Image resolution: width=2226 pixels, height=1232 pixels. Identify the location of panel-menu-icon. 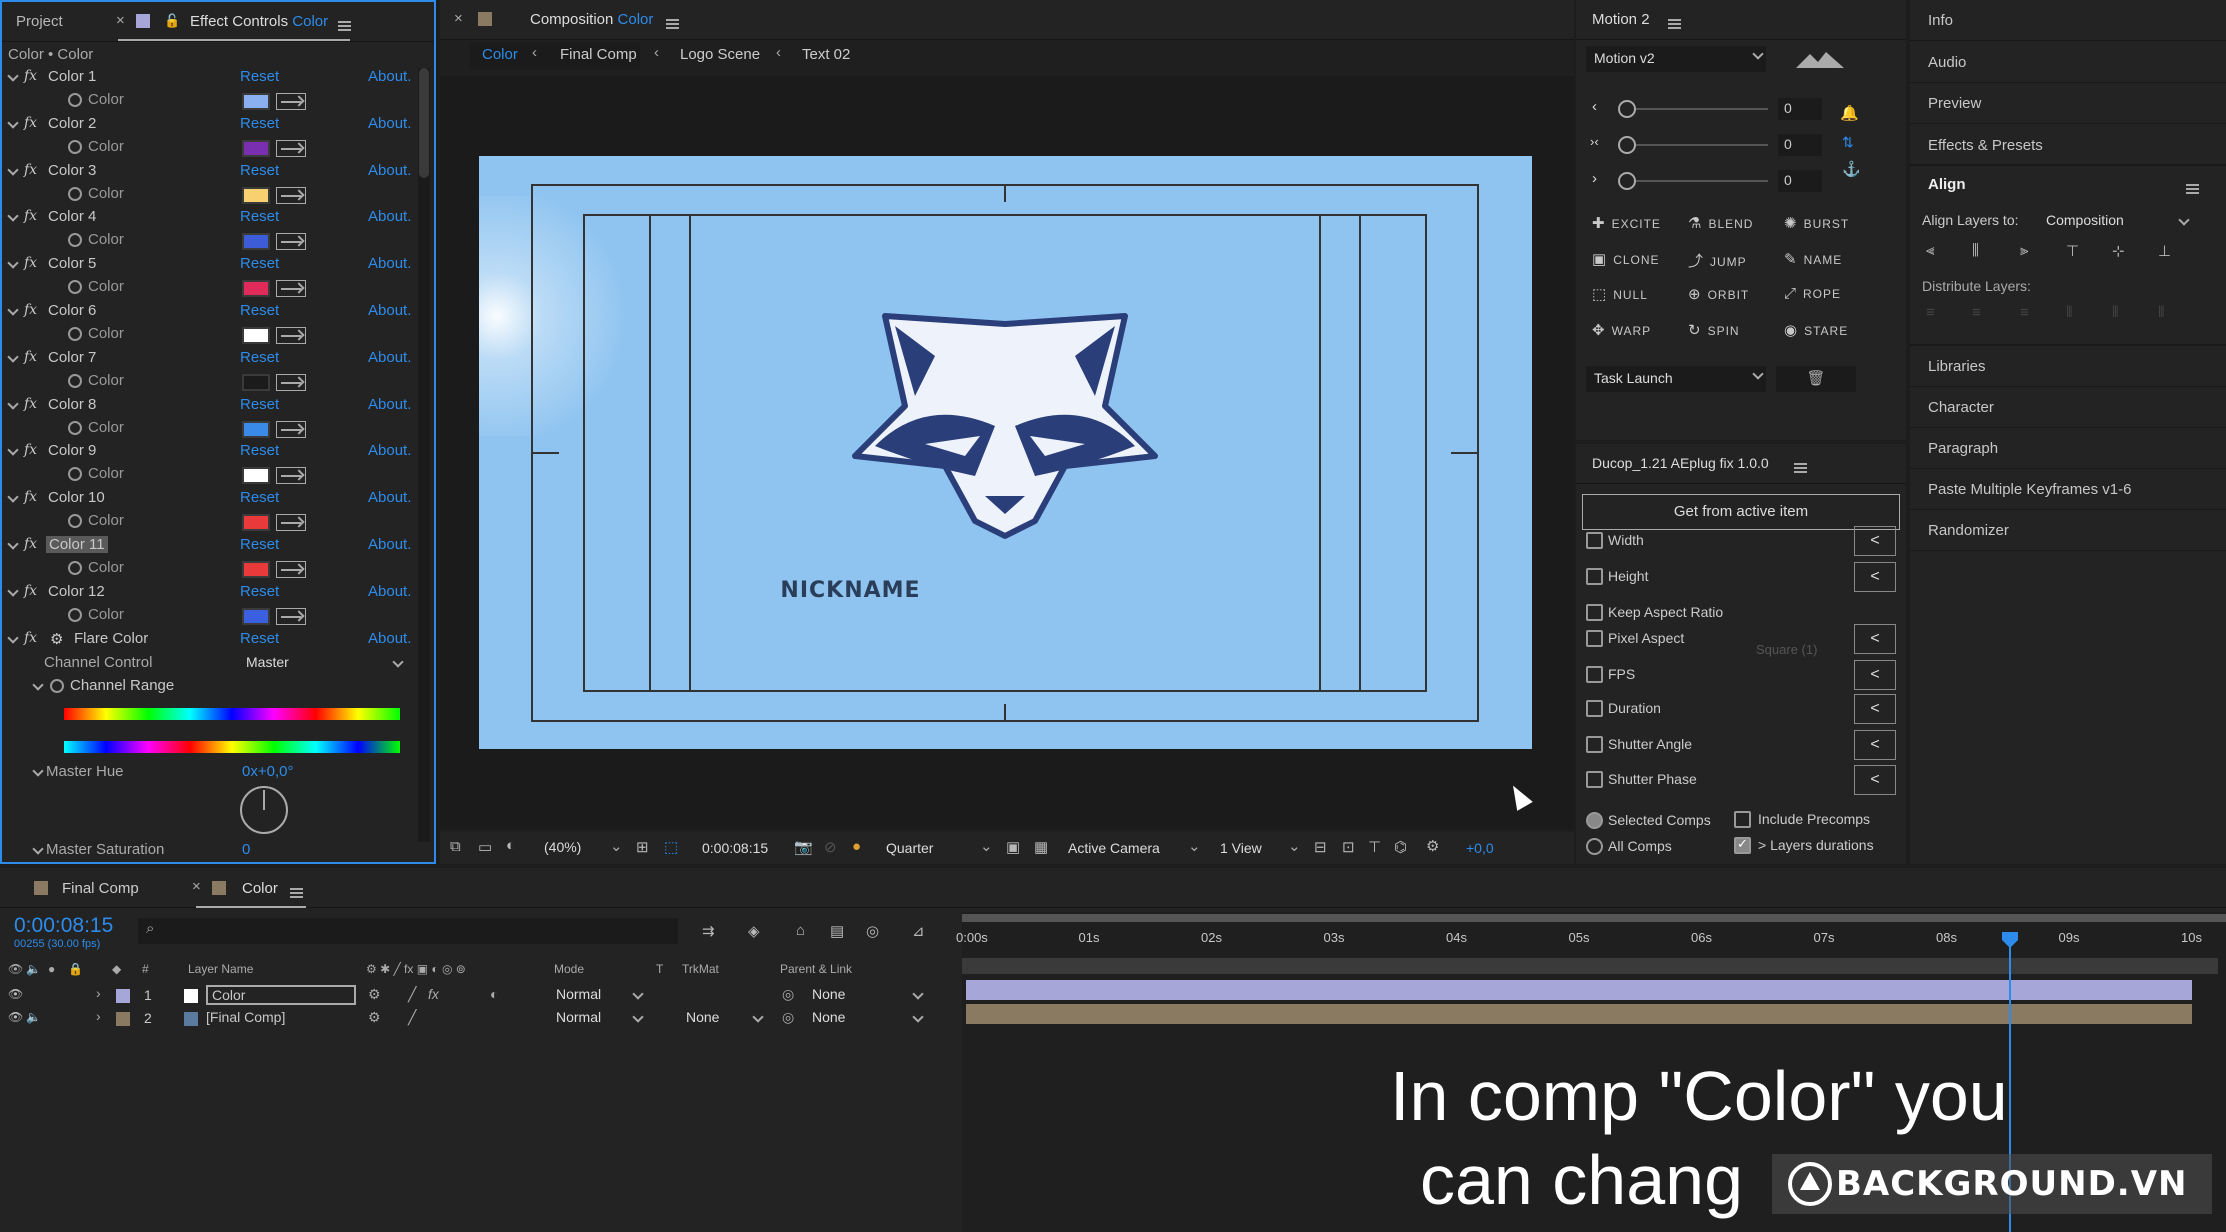
(2192, 189).